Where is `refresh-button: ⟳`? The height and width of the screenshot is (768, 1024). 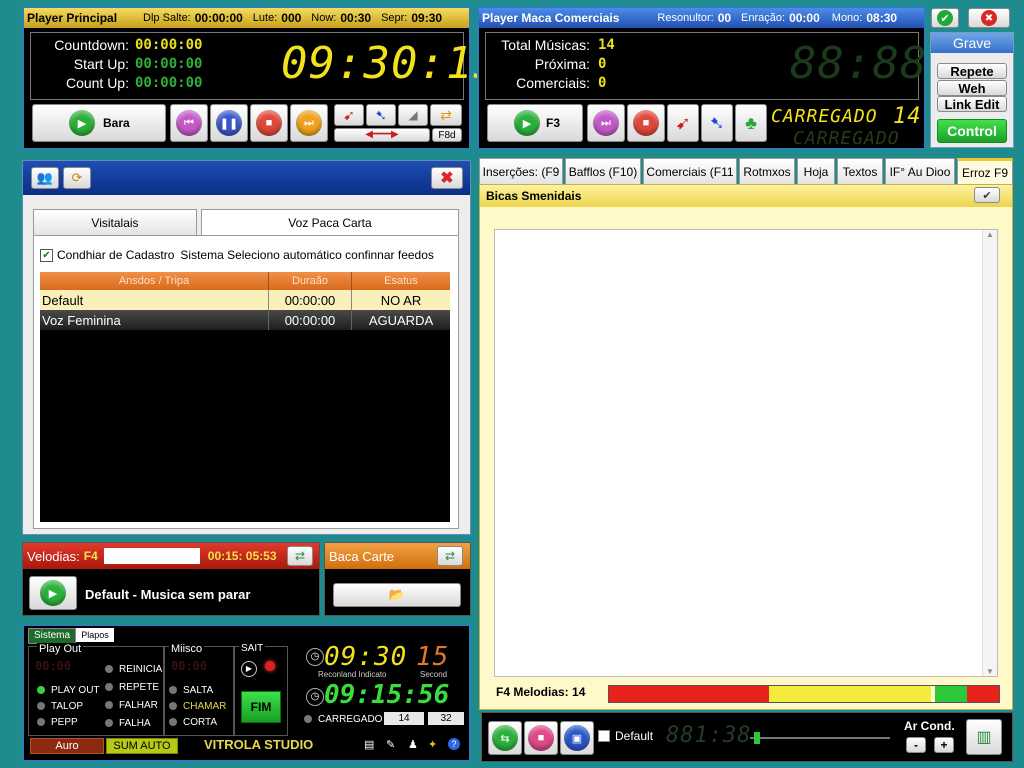 refresh-button: ⟳ is located at coordinates (77, 178).